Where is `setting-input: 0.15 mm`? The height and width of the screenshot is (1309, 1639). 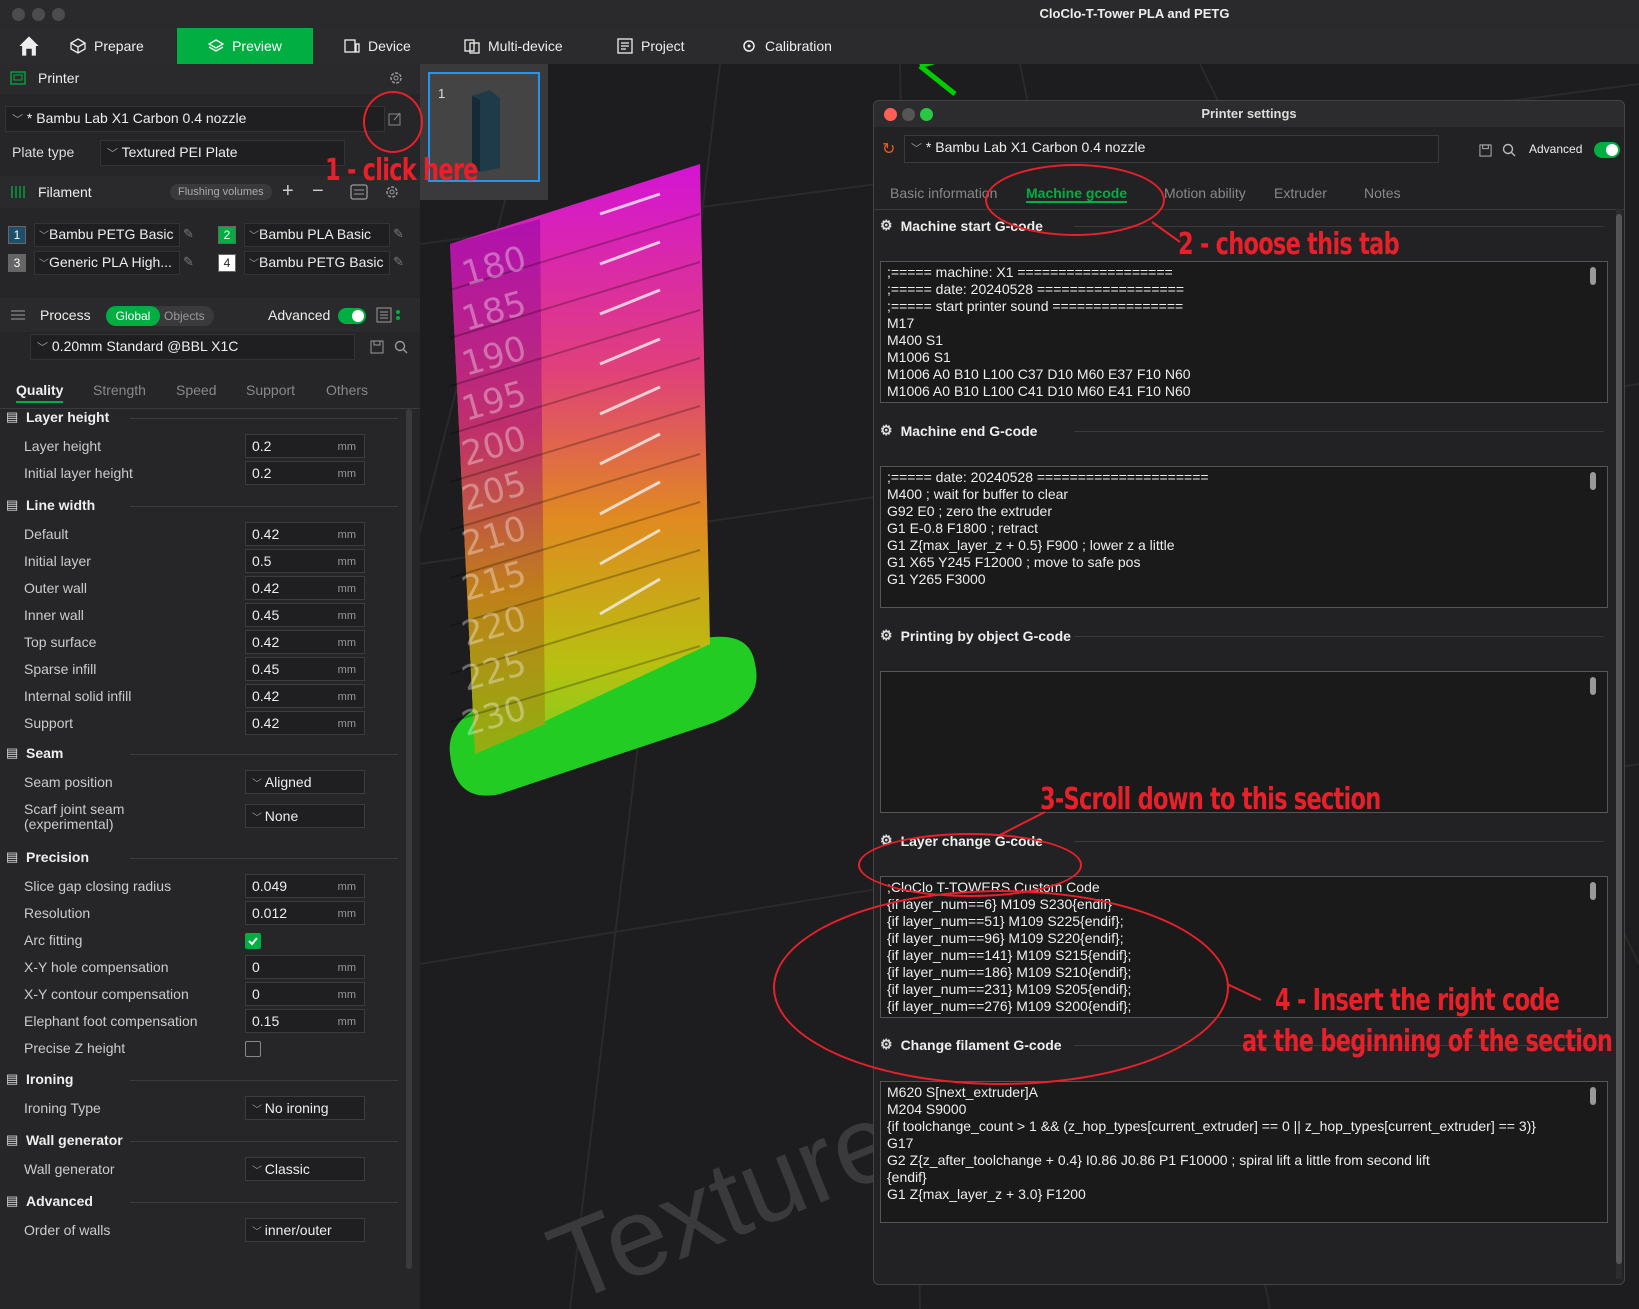
setting-input: 0.15 mm is located at coordinates (305, 1021).